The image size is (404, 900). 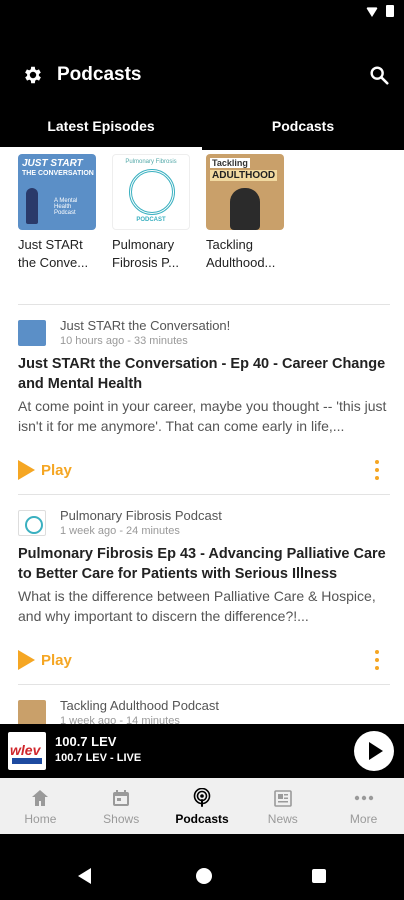 I want to click on artwork-subtitle: ADULTHOOD, so click(x=244, y=175).